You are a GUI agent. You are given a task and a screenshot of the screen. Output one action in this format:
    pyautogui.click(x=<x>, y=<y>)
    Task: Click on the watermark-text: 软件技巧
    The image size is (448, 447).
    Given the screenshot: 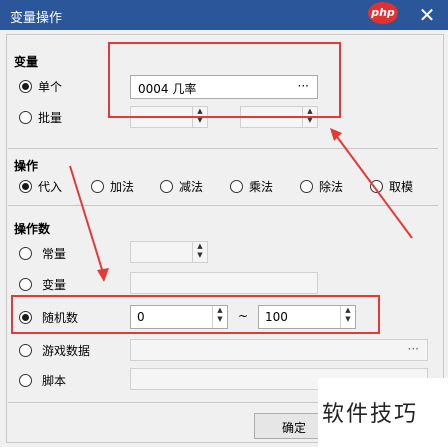 What is the action you would take?
    pyautogui.click(x=370, y=414)
    